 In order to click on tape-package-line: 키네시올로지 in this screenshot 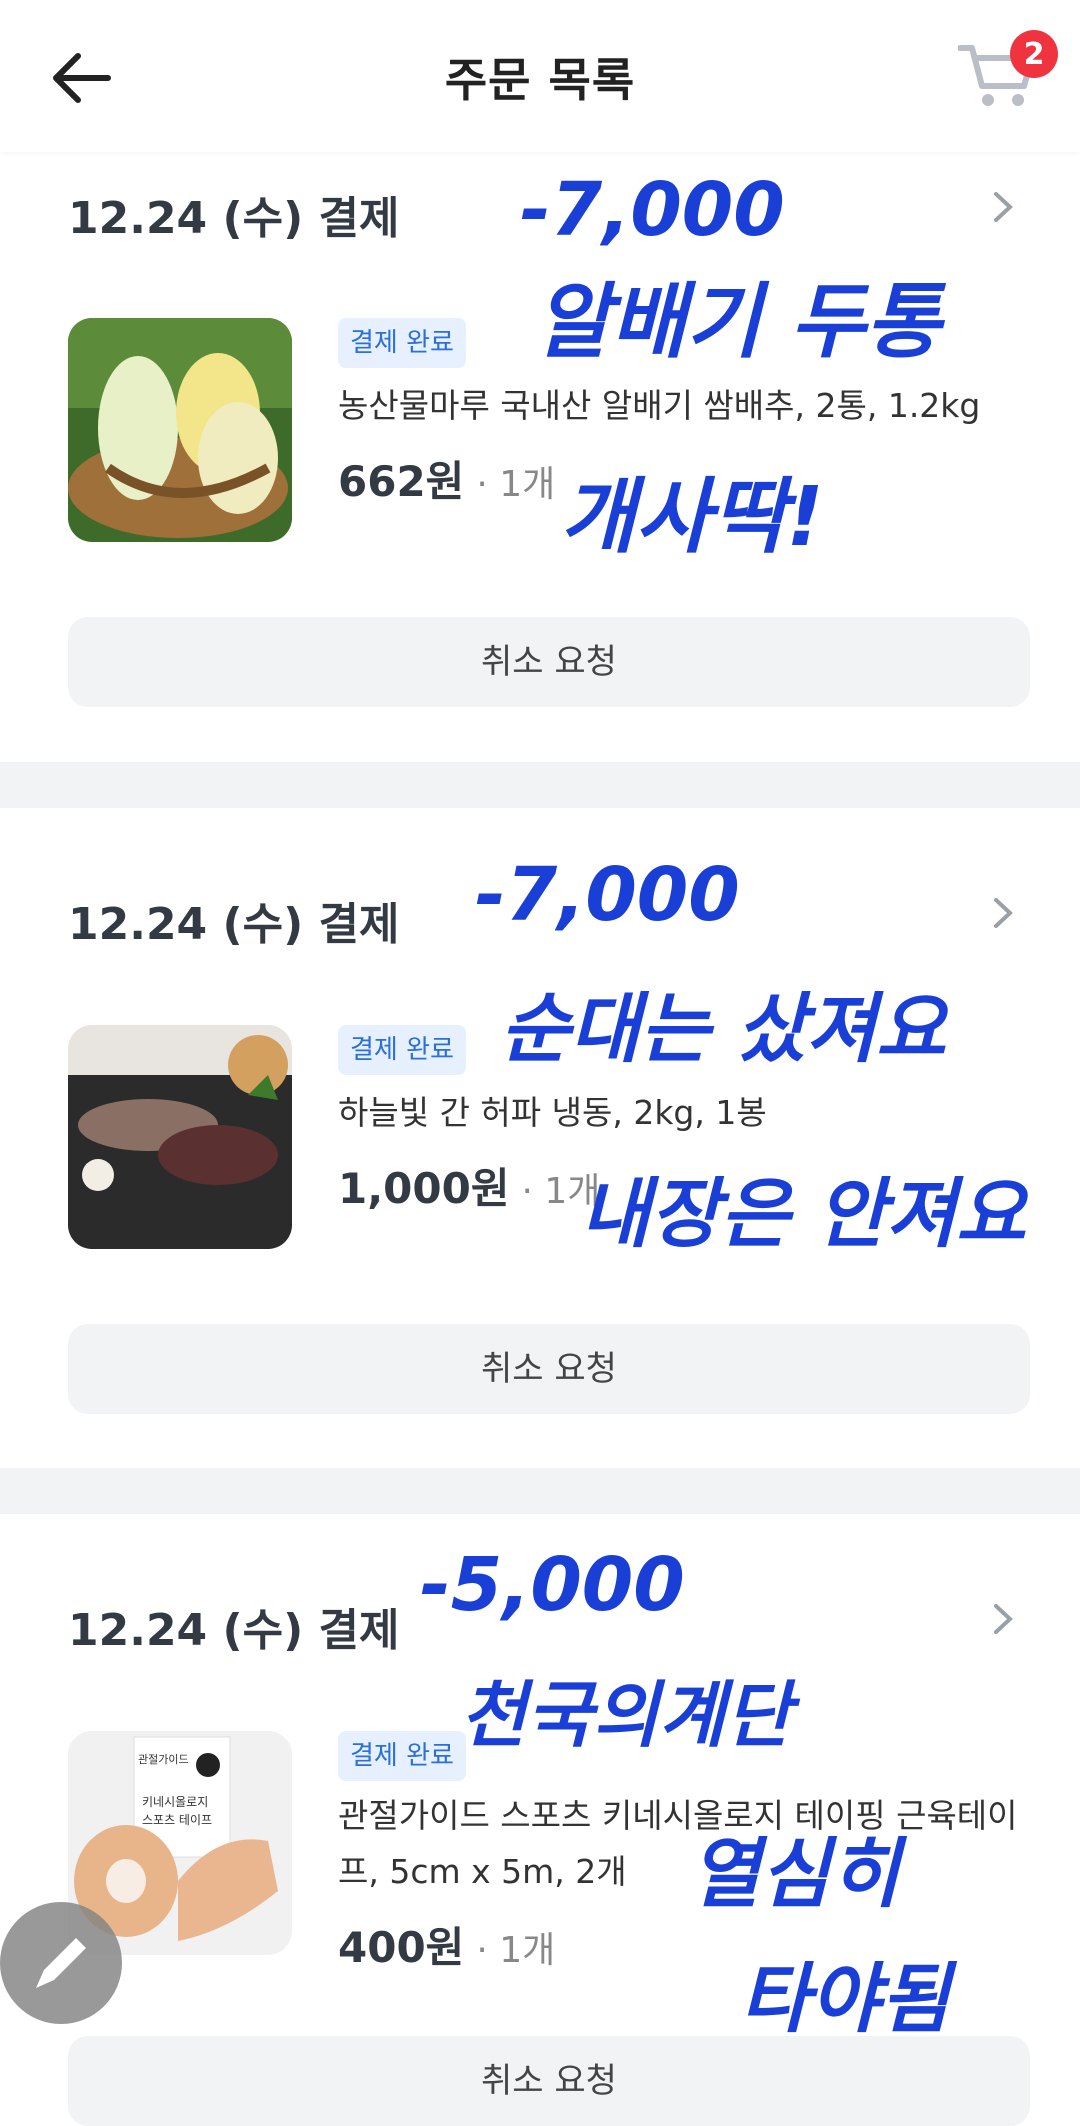, I will do `click(175, 1802)`.